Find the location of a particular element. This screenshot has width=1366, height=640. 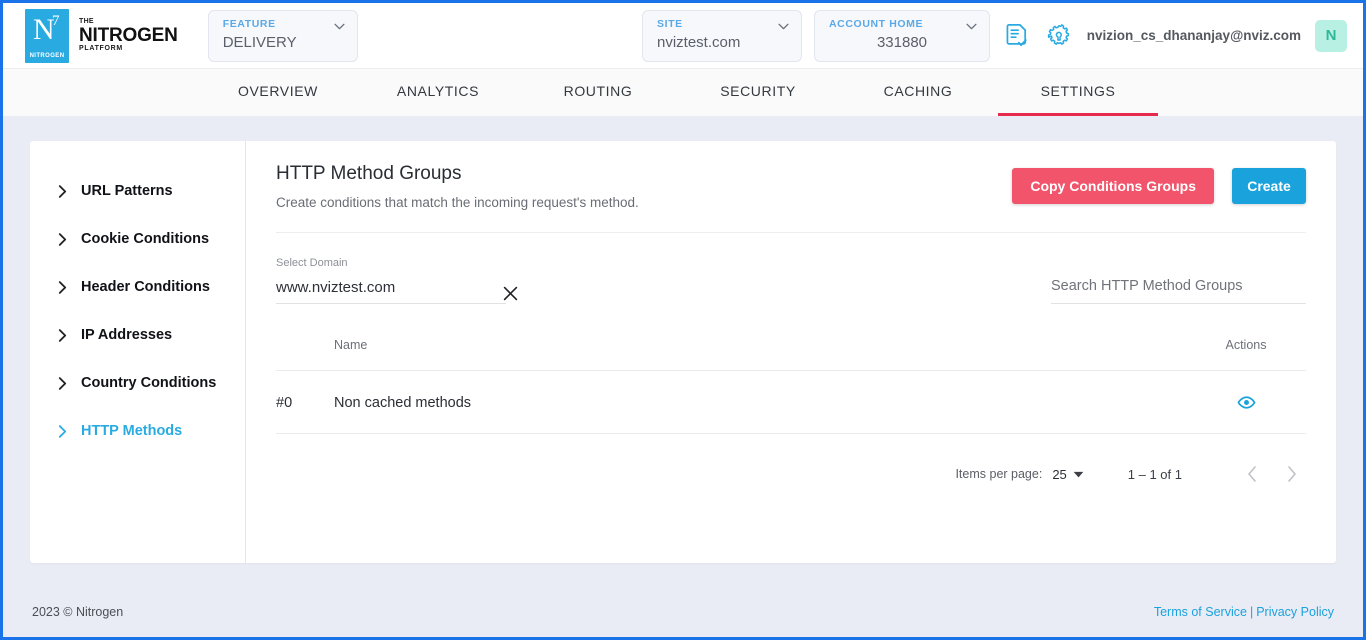

table-pagination: Items per page: 25 1 – 1 of 1 is located at coordinates (791, 461).